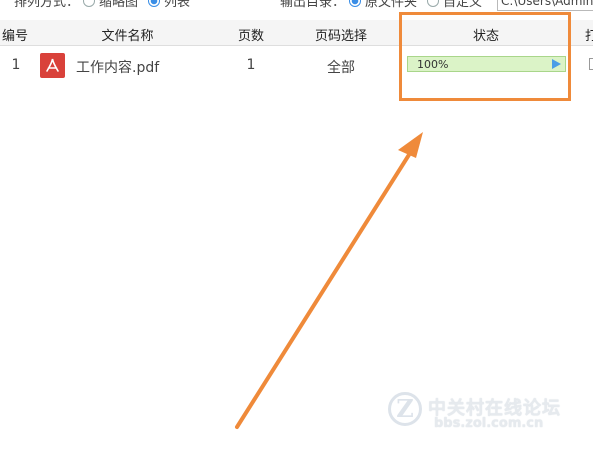 The width and height of the screenshot is (593, 457). Describe the element at coordinates (405, 409) in the screenshot. I see `watermark-logo: Z` at that location.